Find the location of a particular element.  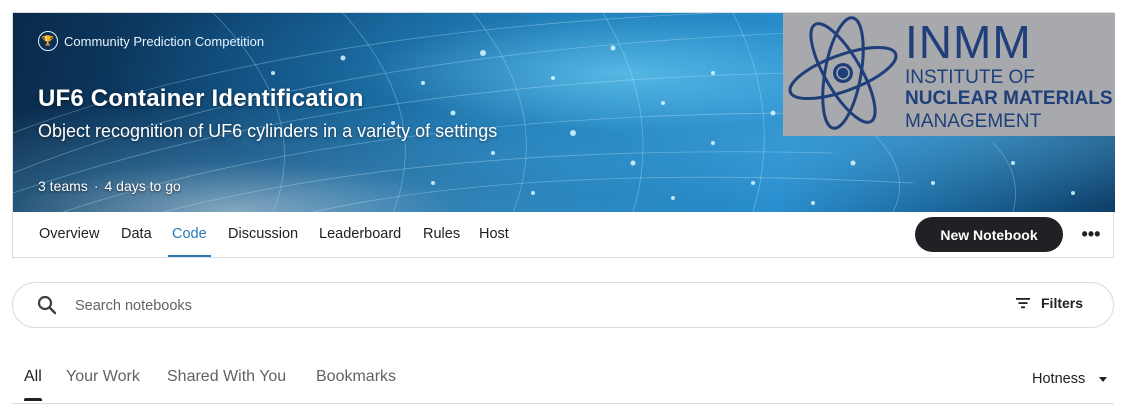

competition-type: 🏆 Community Prediction Competition is located at coordinates (151, 41).